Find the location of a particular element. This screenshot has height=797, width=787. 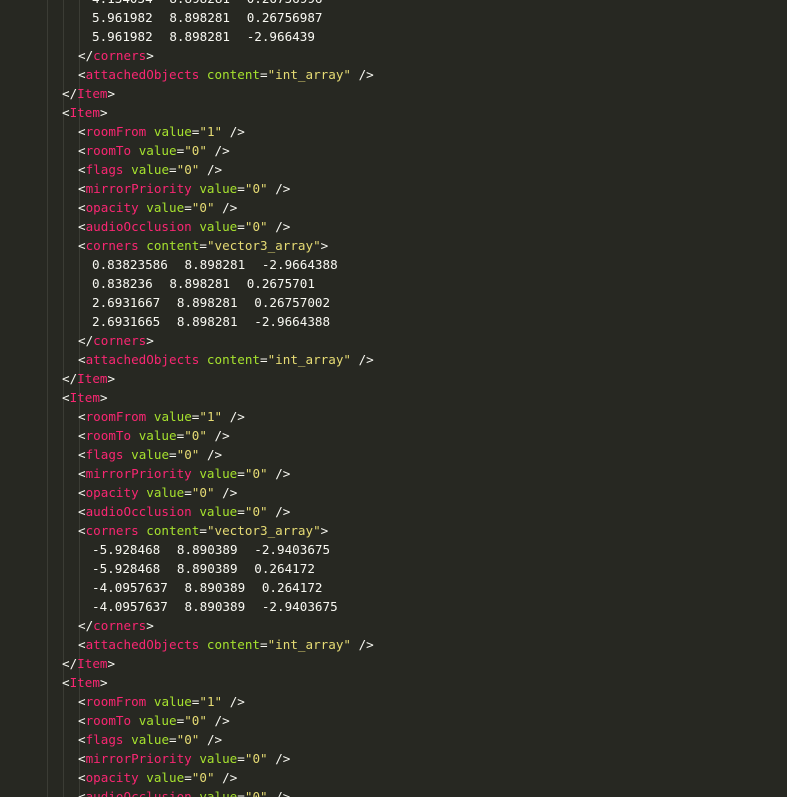

code-line: 5.961982 8.898281 -2.966439 is located at coordinates (393, 36).